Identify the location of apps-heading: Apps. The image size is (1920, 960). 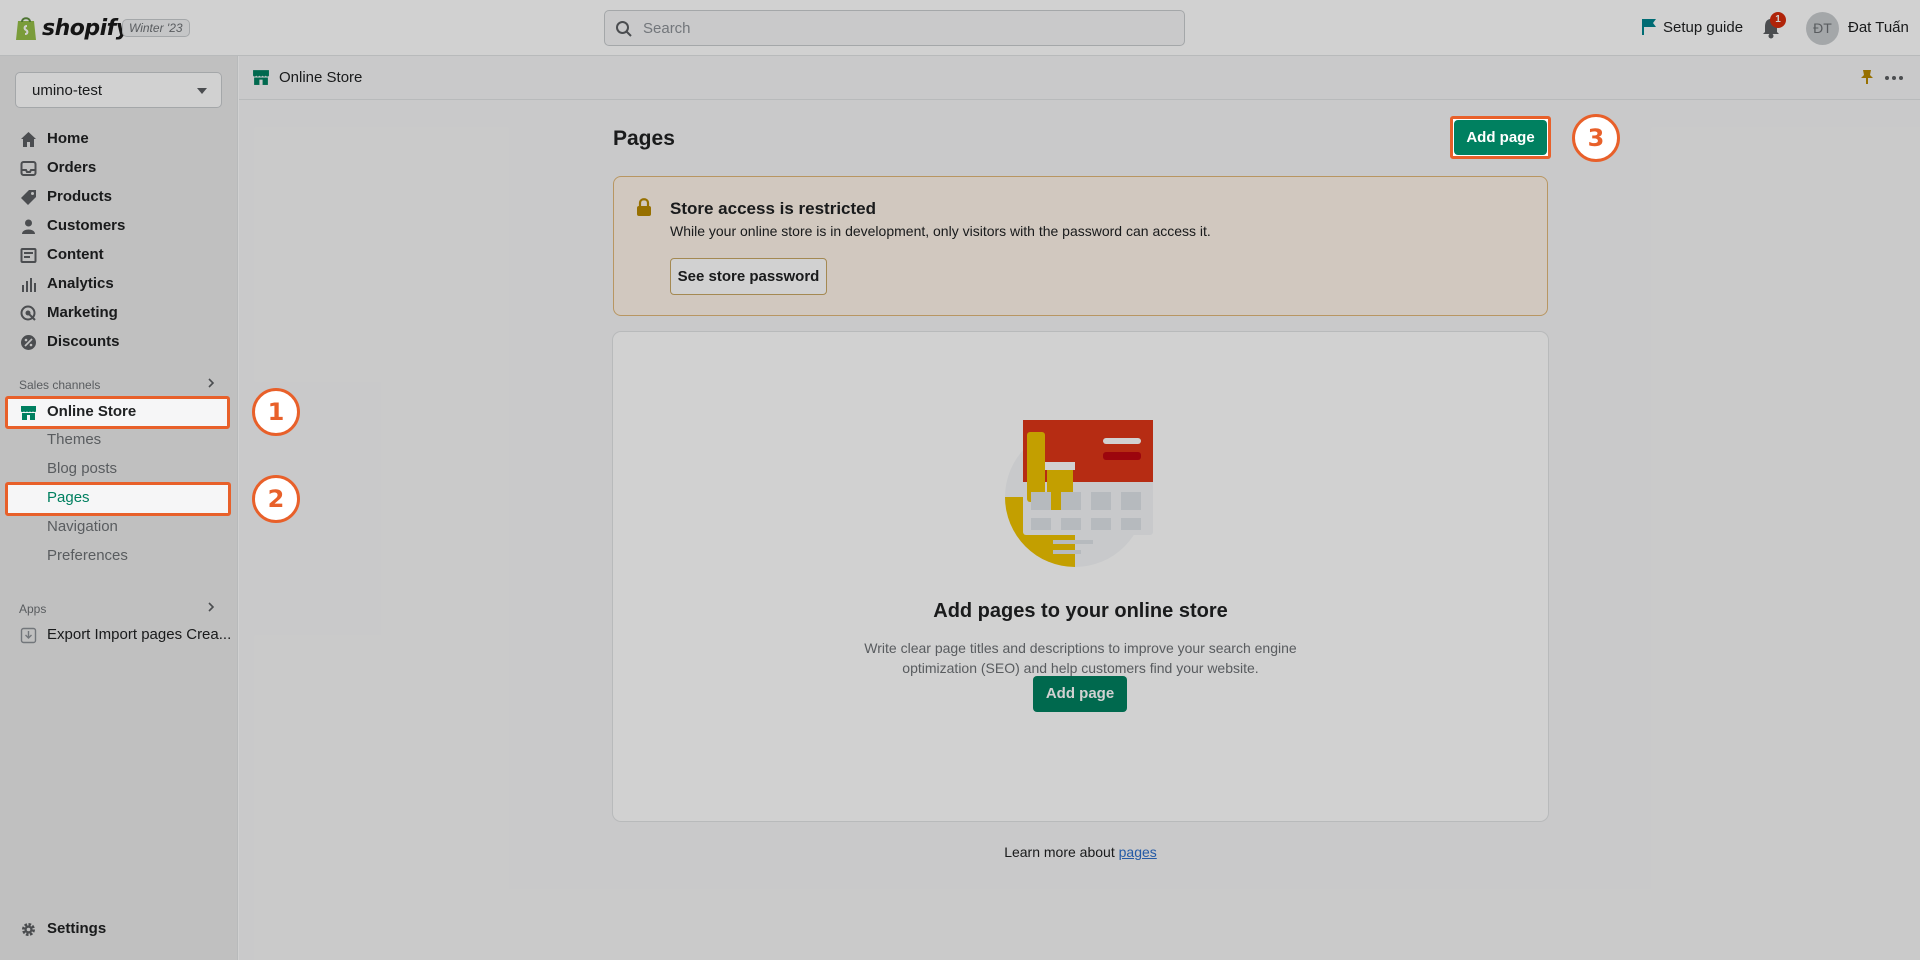
(33, 609).